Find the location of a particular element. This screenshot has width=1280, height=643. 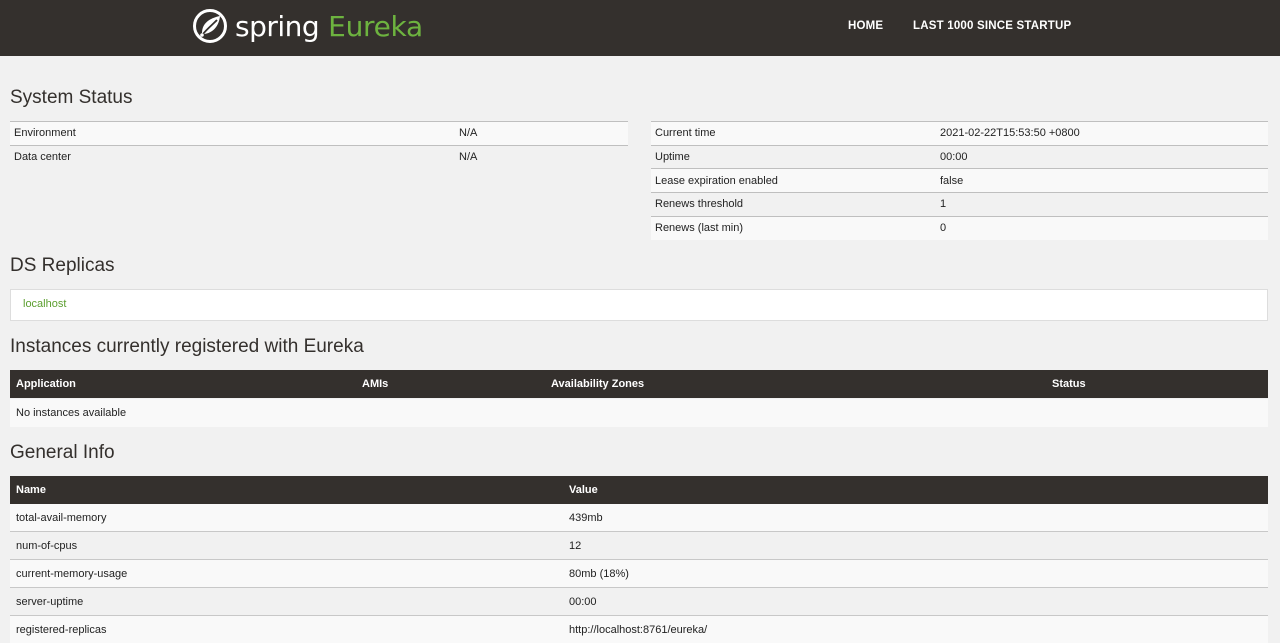

table-row: current-memory-usage 80mb (18%) is located at coordinates (639, 574).